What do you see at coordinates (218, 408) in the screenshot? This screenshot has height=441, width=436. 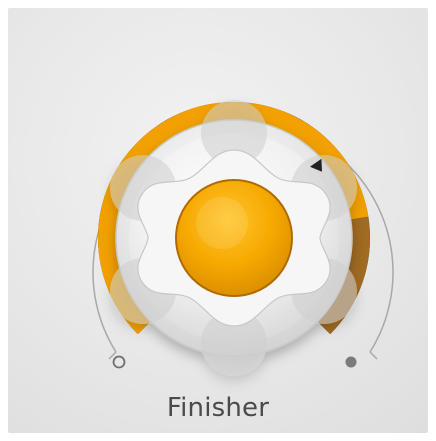 I see `knob-label: Finisher` at bounding box center [218, 408].